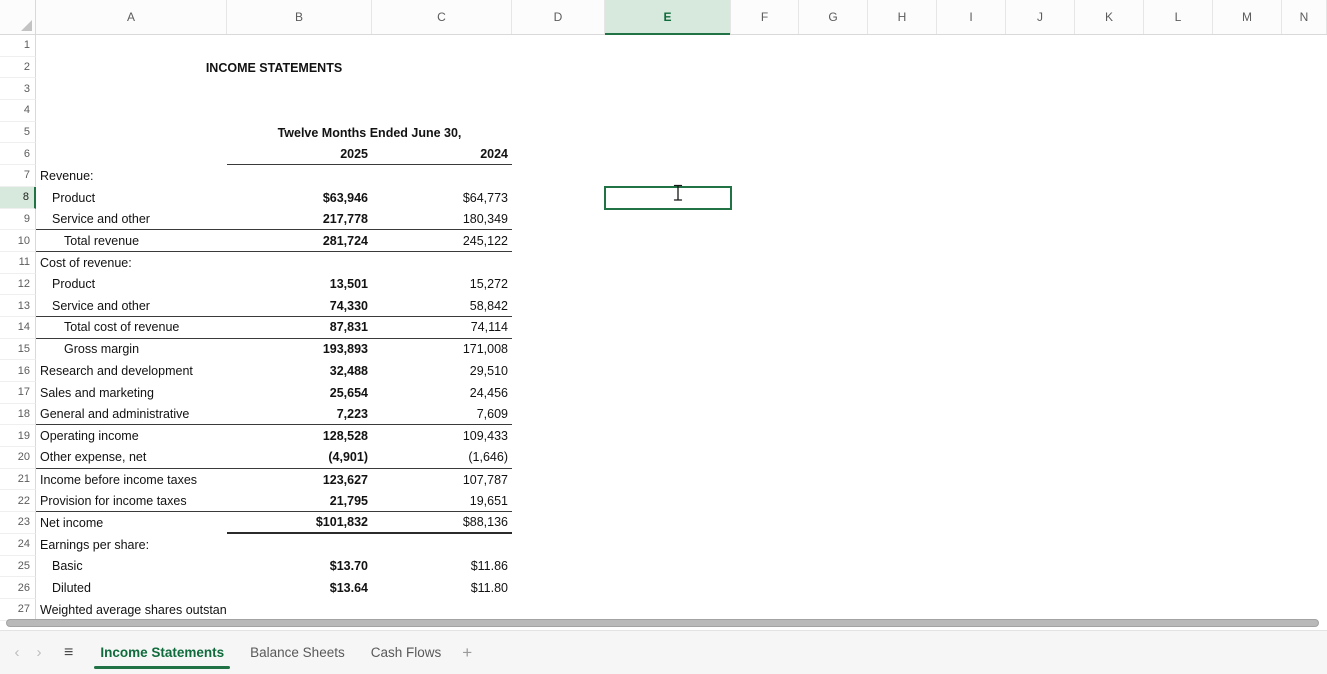 The width and height of the screenshot is (1327, 674). Describe the element at coordinates (299, 17) in the screenshot. I see `column-header-B: B` at that location.